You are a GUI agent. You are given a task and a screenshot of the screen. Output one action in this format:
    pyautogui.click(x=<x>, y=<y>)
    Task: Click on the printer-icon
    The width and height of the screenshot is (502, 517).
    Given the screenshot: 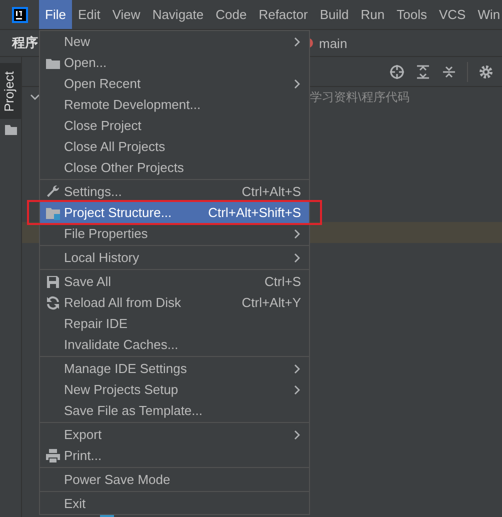 What is the action you would take?
    pyautogui.click(x=53, y=456)
    